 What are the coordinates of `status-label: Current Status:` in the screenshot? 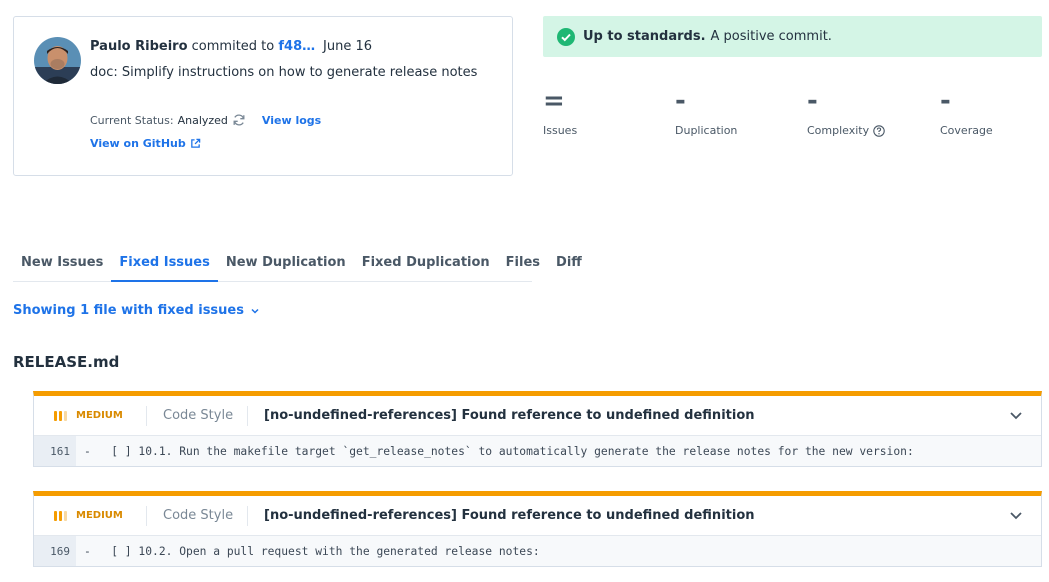 It's located at (132, 120).